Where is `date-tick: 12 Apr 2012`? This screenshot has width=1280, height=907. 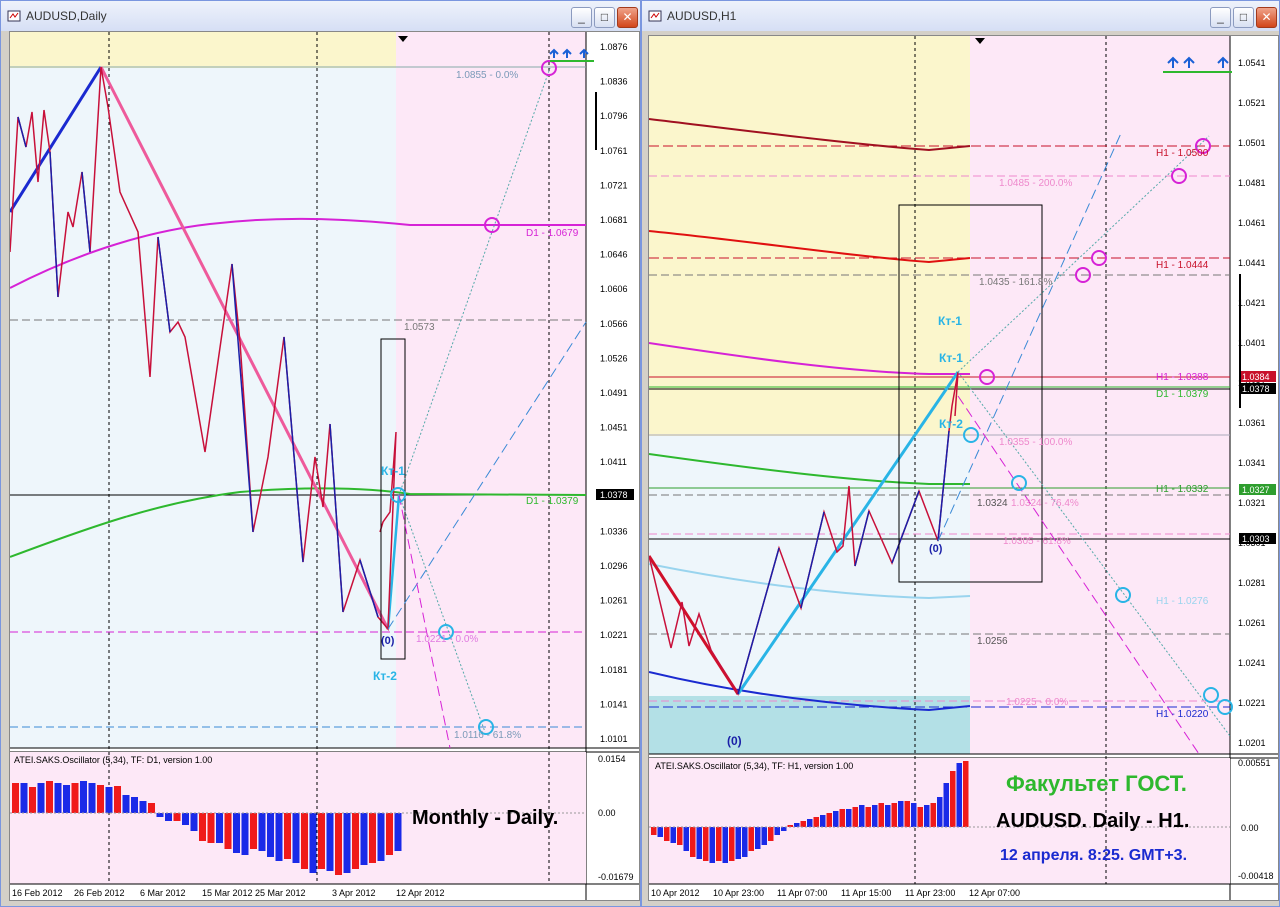
date-tick: 12 Apr 2012 is located at coordinates (420, 893).